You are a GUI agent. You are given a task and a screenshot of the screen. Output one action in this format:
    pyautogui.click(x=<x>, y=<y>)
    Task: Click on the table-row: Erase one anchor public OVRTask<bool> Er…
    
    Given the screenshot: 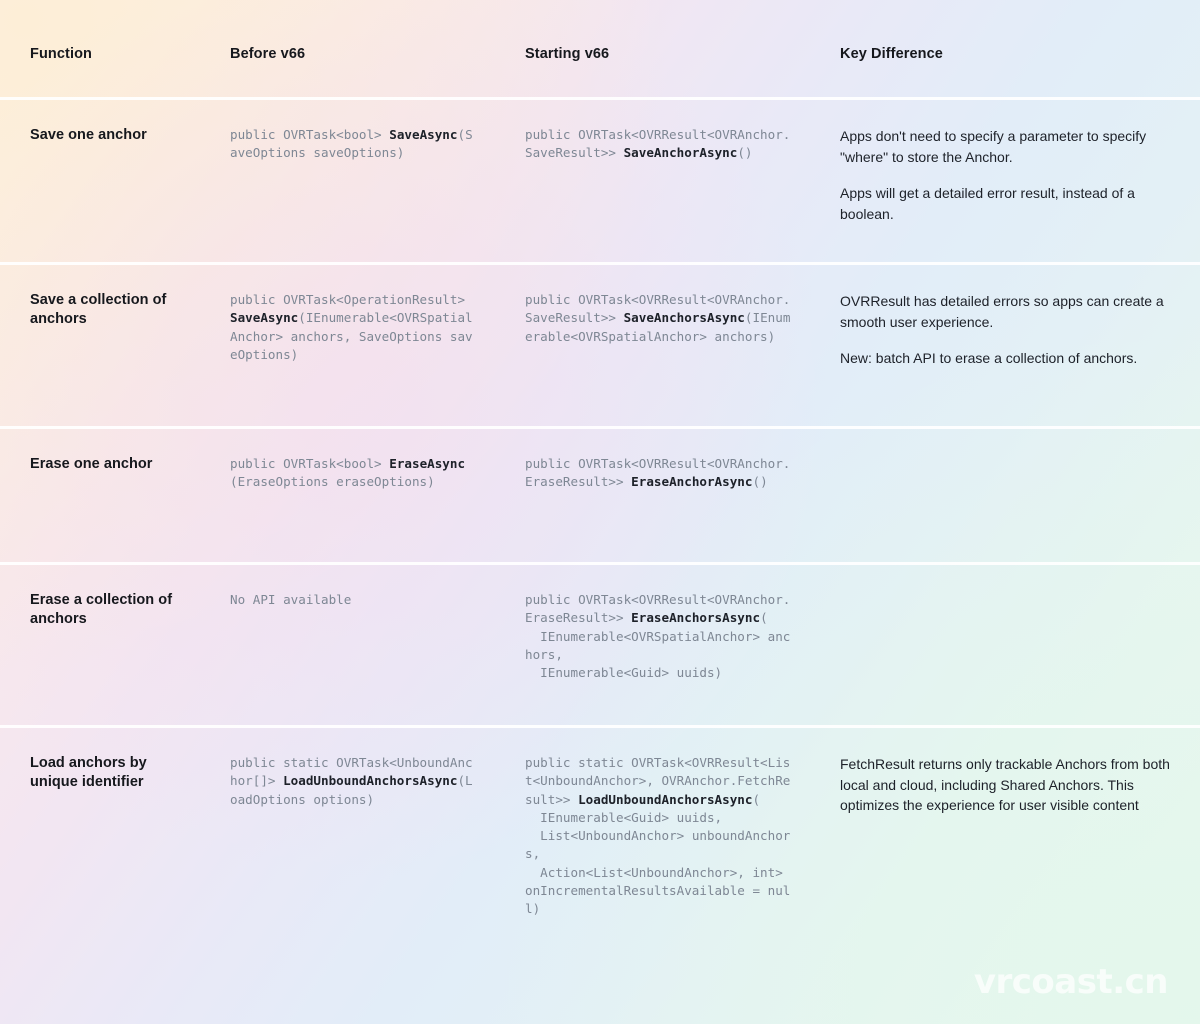 What is the action you would take?
    pyautogui.click(x=600, y=497)
    